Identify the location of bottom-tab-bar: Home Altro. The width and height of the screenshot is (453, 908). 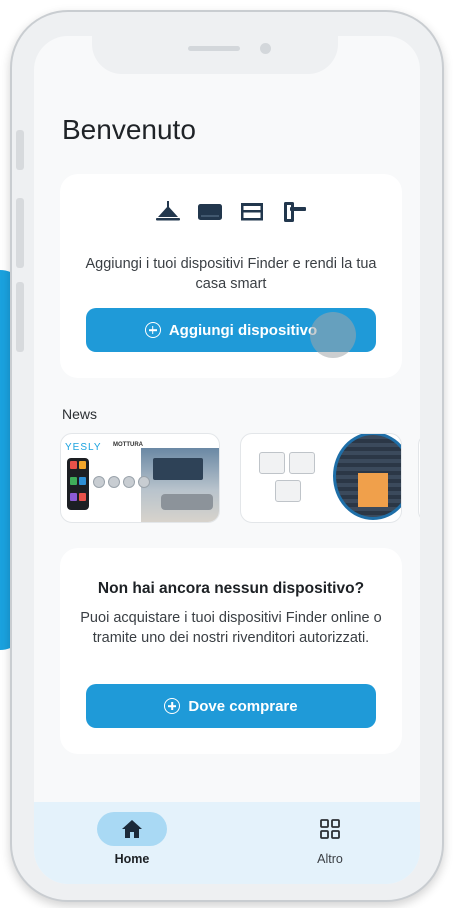
(227, 843).